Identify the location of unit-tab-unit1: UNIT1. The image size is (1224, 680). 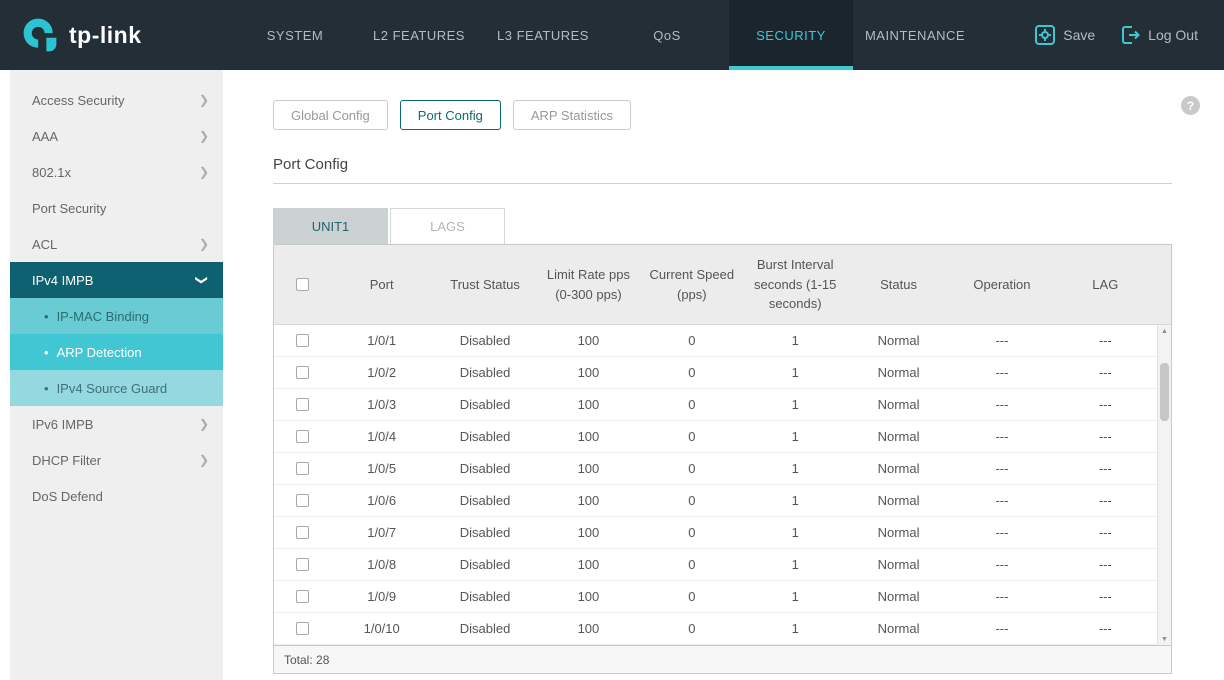
(330, 226).